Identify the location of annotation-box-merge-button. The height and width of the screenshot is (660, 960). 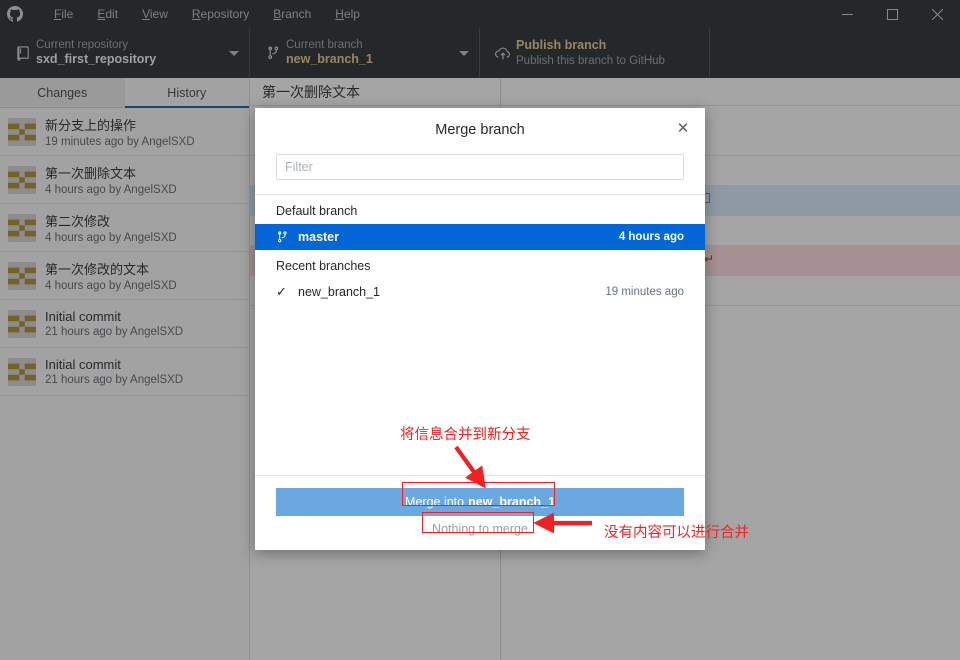
(478, 494).